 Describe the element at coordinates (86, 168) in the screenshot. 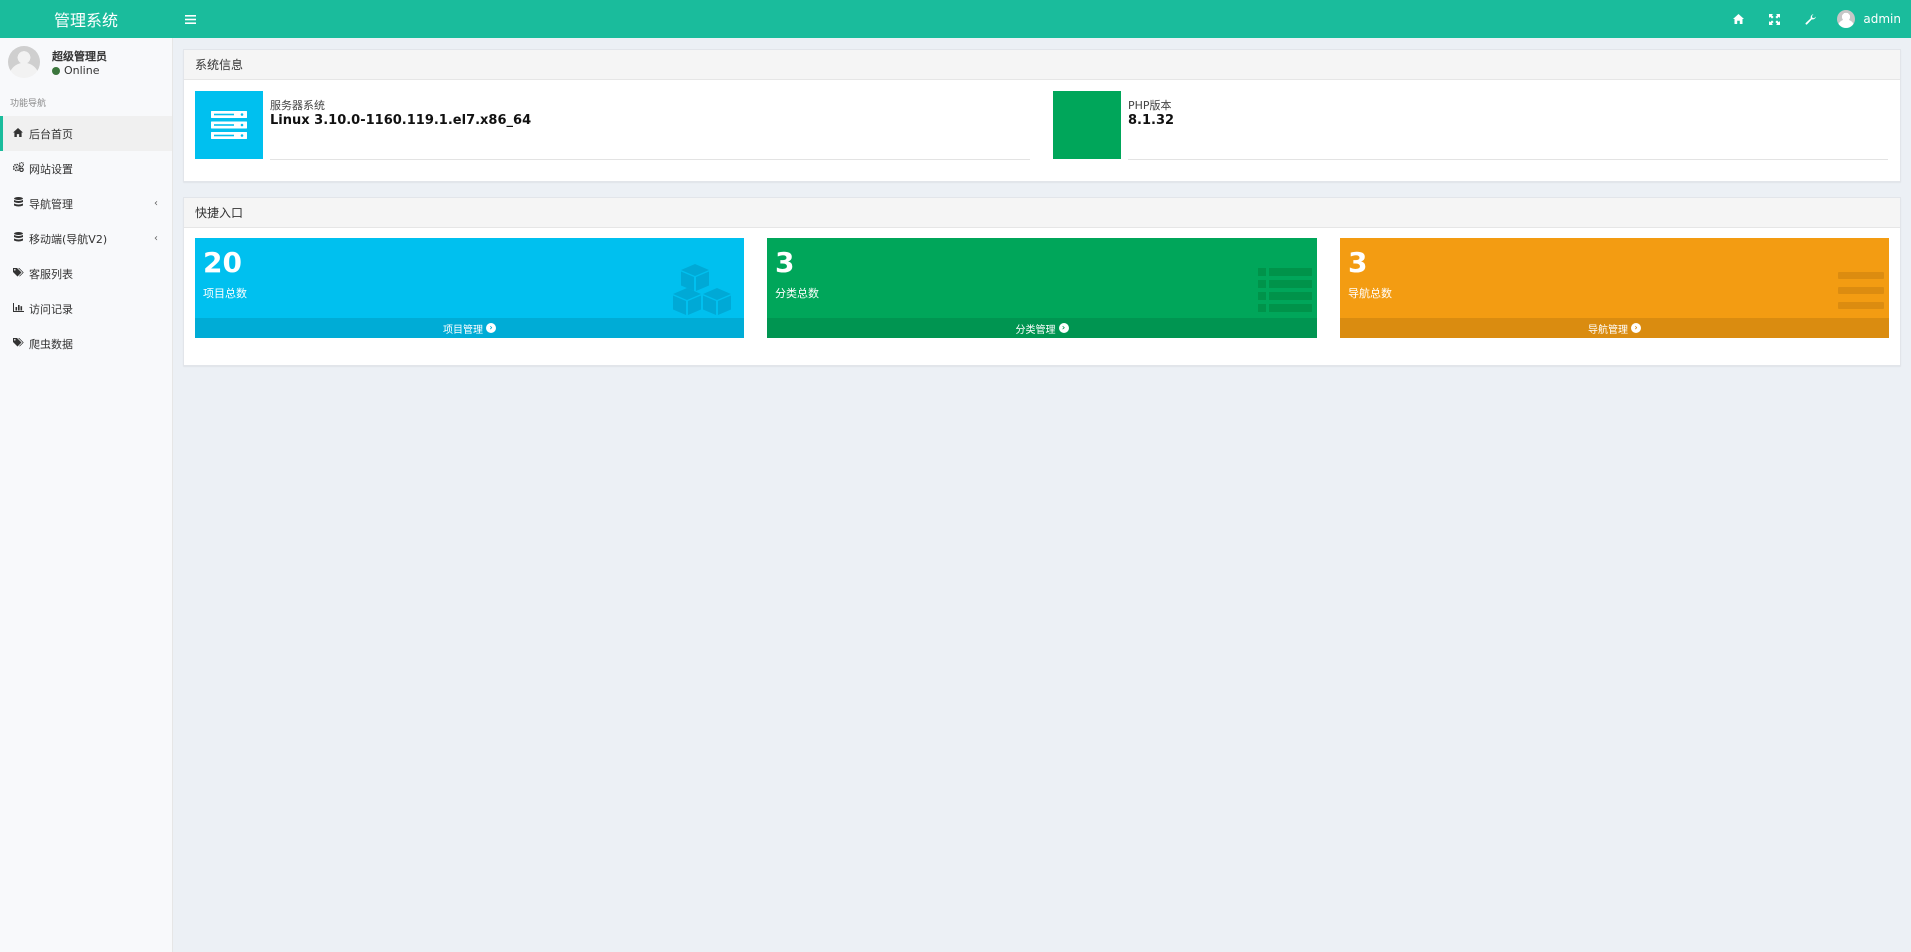

I see `sidebar-item-site-settings: 网站设置` at that location.